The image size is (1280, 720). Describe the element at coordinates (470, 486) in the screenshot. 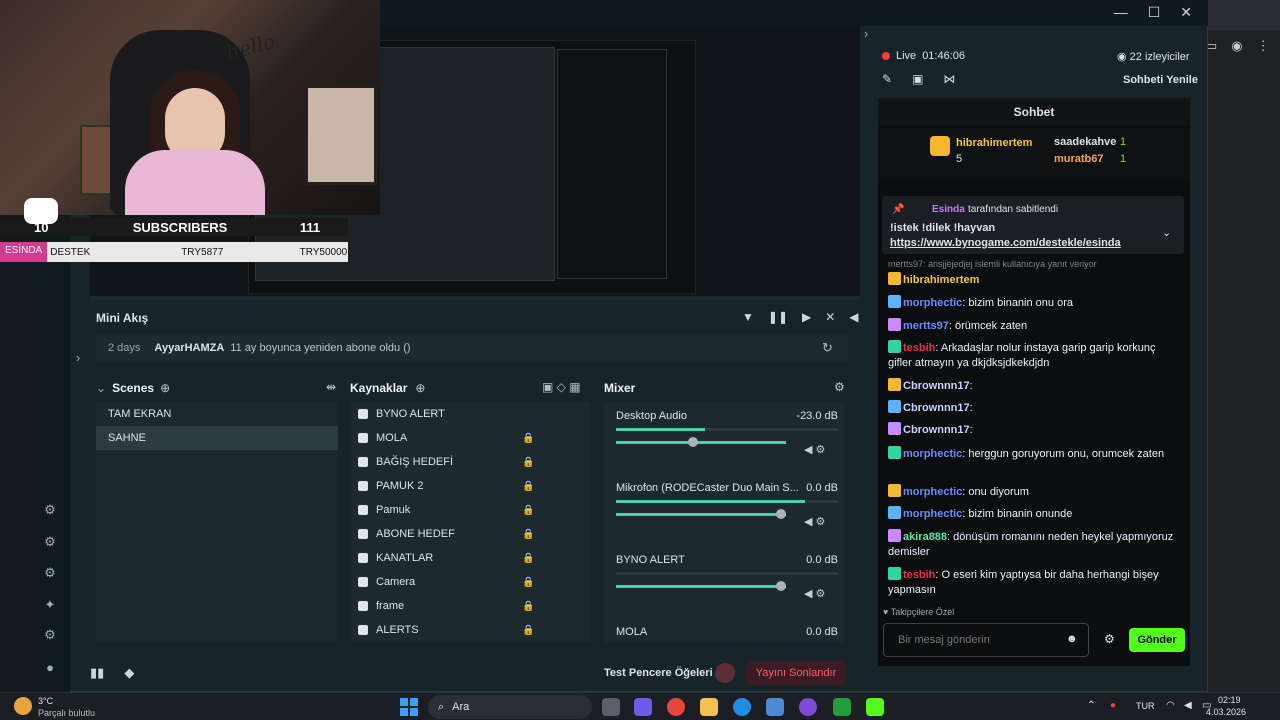

I see `source-item: PAMUK 2 🔒` at that location.